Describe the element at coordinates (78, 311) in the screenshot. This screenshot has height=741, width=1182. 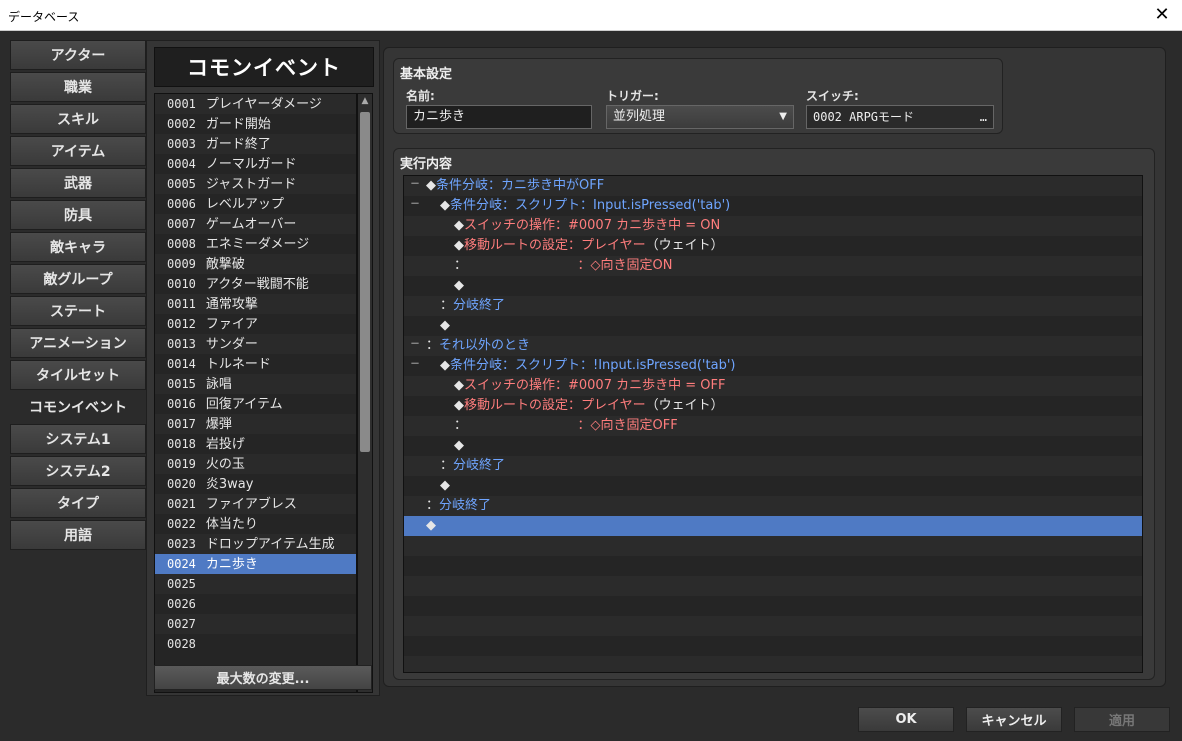
I see `tab-8: ステート` at that location.